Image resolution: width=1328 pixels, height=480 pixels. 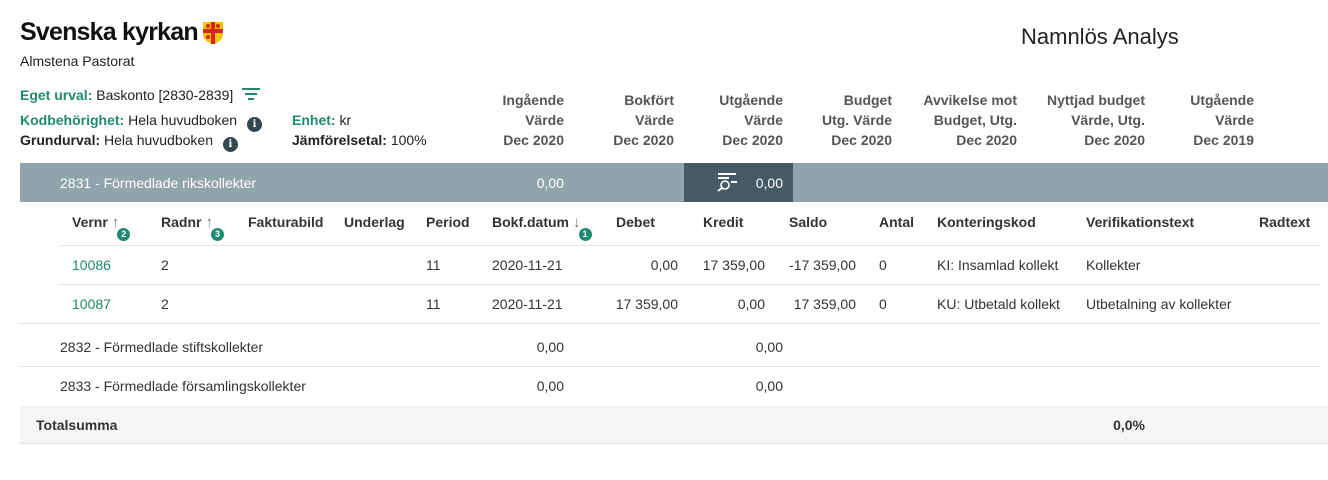 What do you see at coordinates (161, 347) in the screenshot?
I see `group-label: 2832 - Förmedlade stiftskollekter` at bounding box center [161, 347].